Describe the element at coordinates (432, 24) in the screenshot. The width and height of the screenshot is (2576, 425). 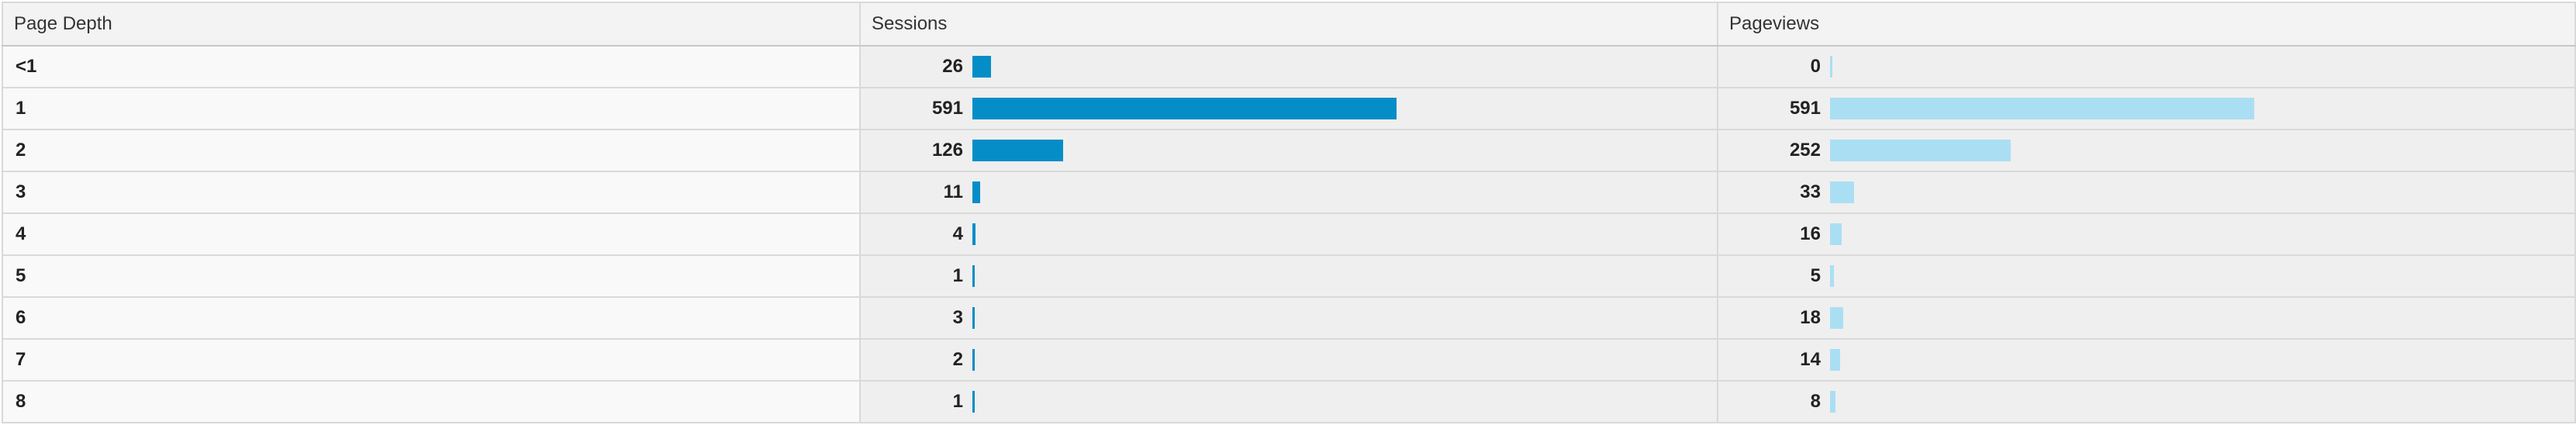
I see `column-header-page-depth: Page Depth` at that location.